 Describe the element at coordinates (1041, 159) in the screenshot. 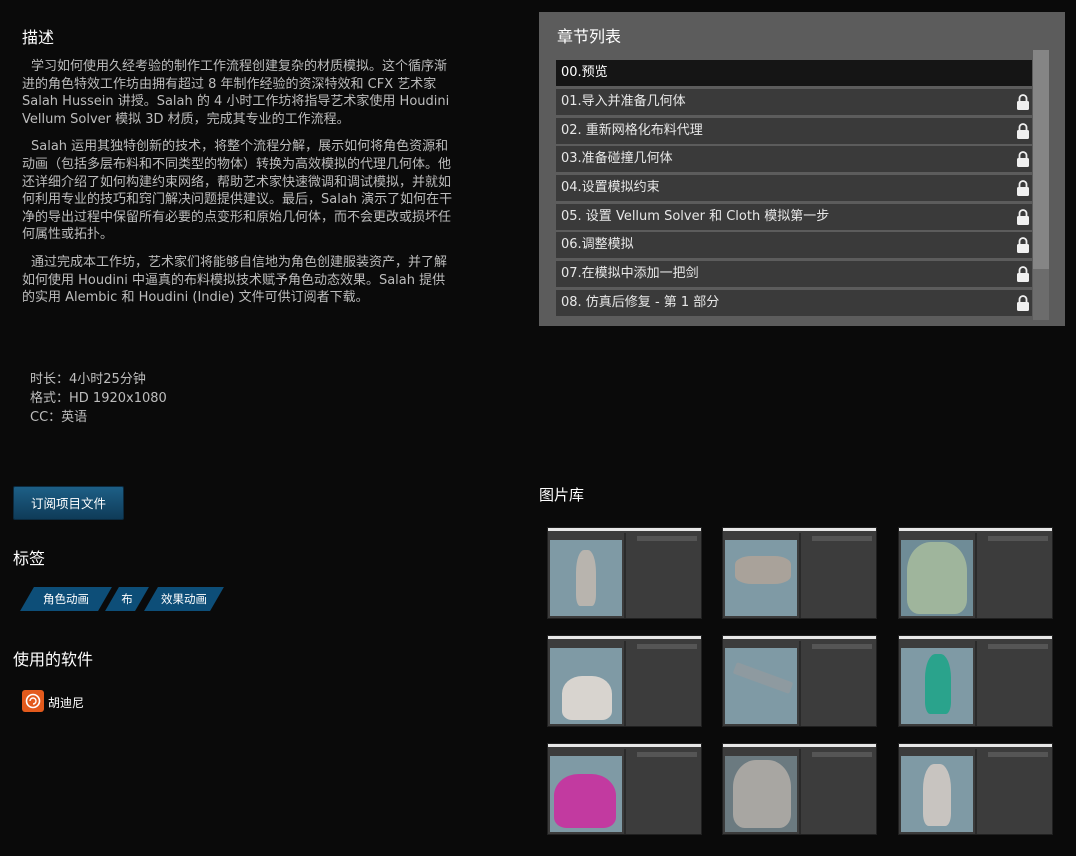

I see `chapter-scrollbar-thumb` at that location.